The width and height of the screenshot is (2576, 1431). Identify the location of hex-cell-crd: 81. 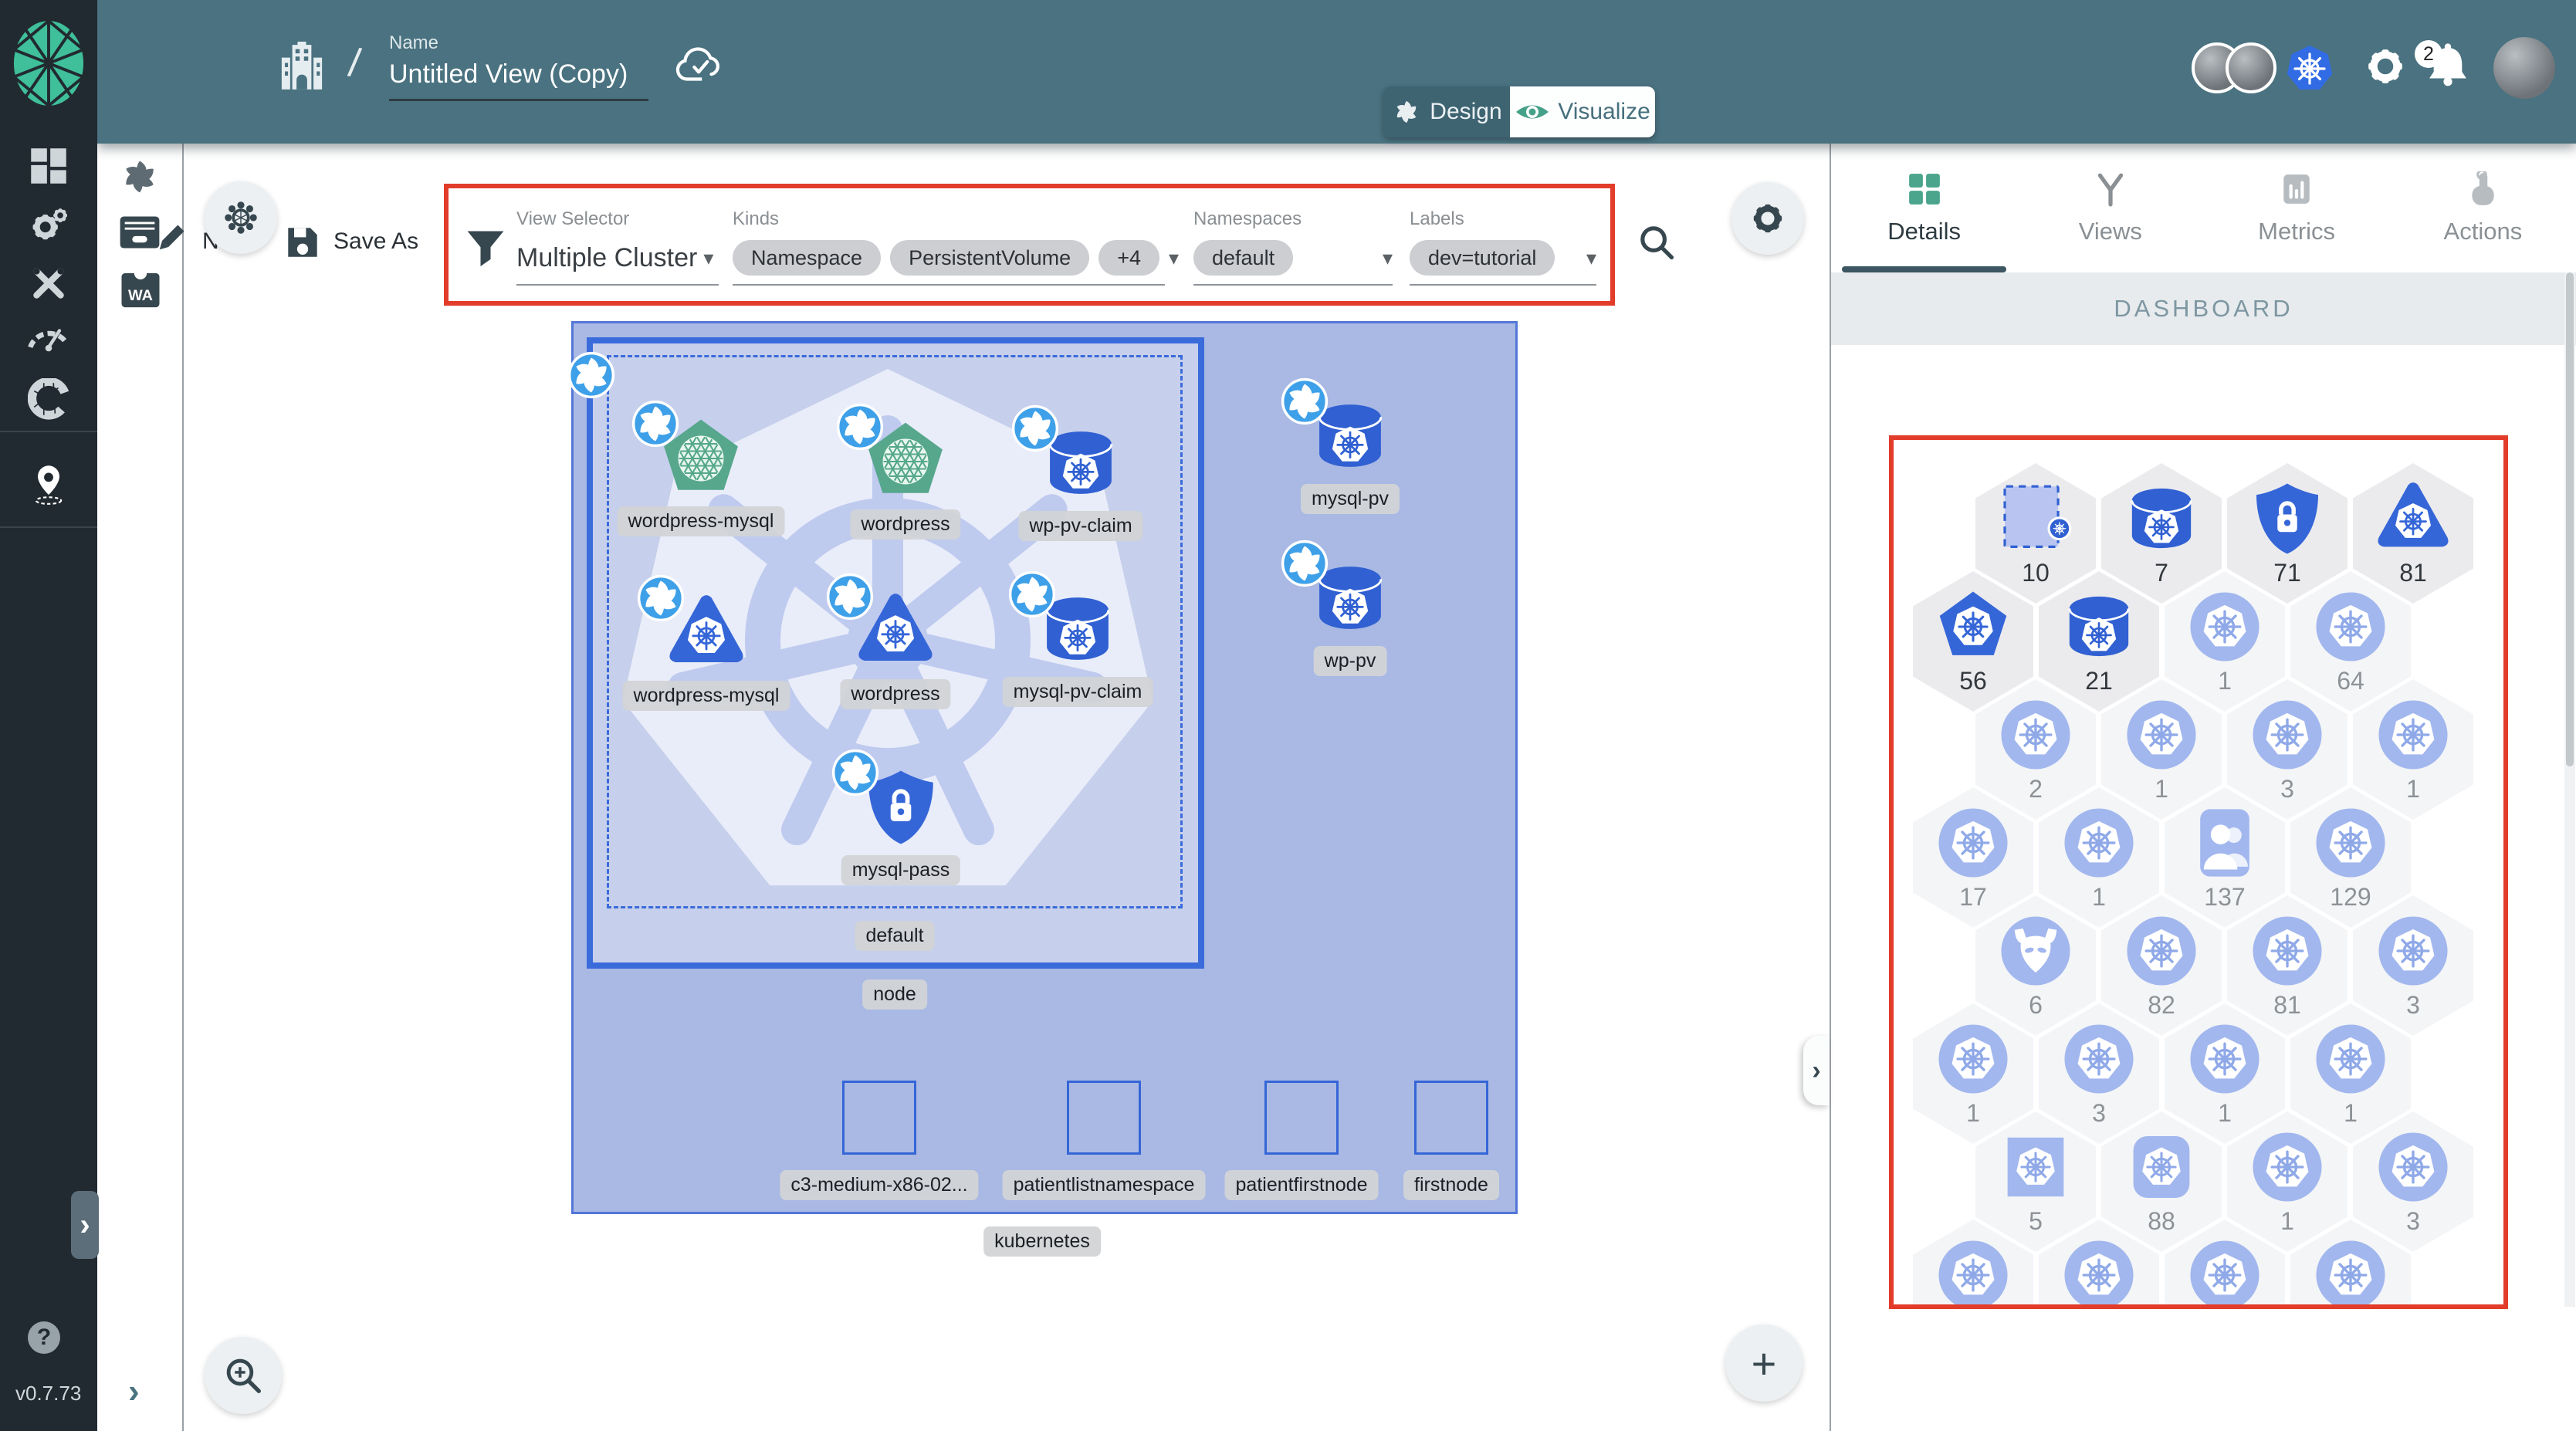
(2287, 965).